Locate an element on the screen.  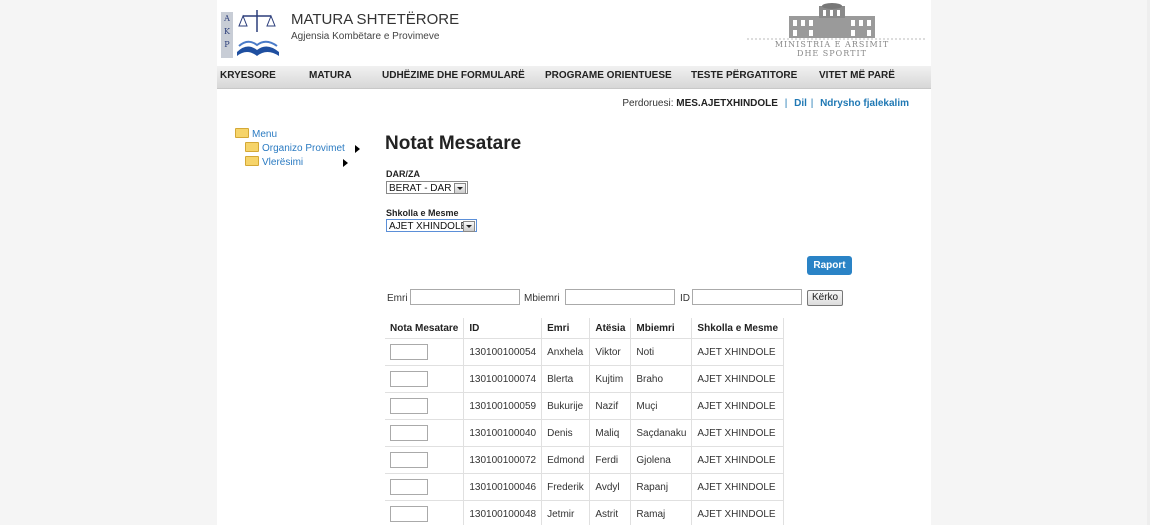
school-selected-value: AJET XHINDOLE is located at coordinates (428, 226).